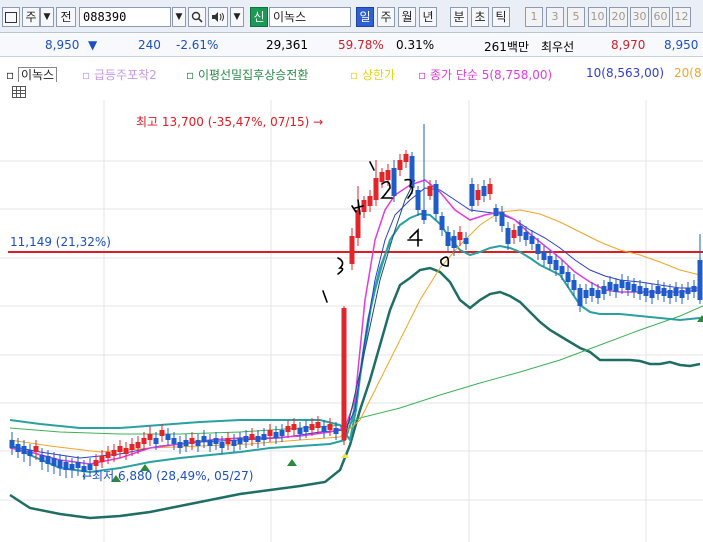  What do you see at coordinates (259, 17) in the screenshot?
I see `new-badge: 신` at bounding box center [259, 17].